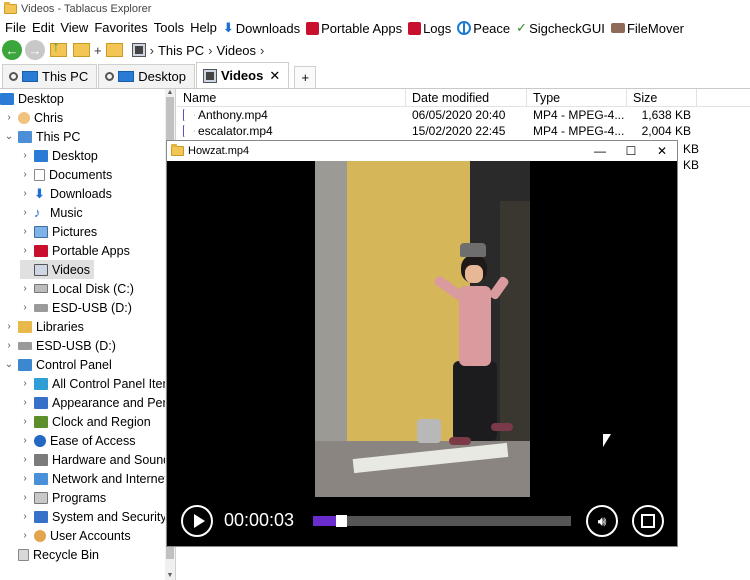 This screenshot has height=580, width=750. I want to click on tree-item: ⌄ Control Panel, so click(58, 364).